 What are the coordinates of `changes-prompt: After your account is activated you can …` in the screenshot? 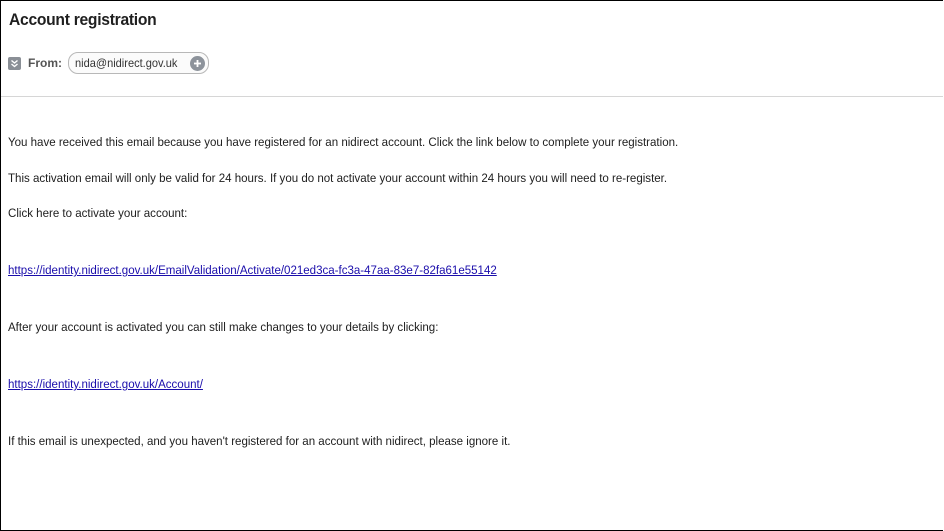 It's located at (223, 327).